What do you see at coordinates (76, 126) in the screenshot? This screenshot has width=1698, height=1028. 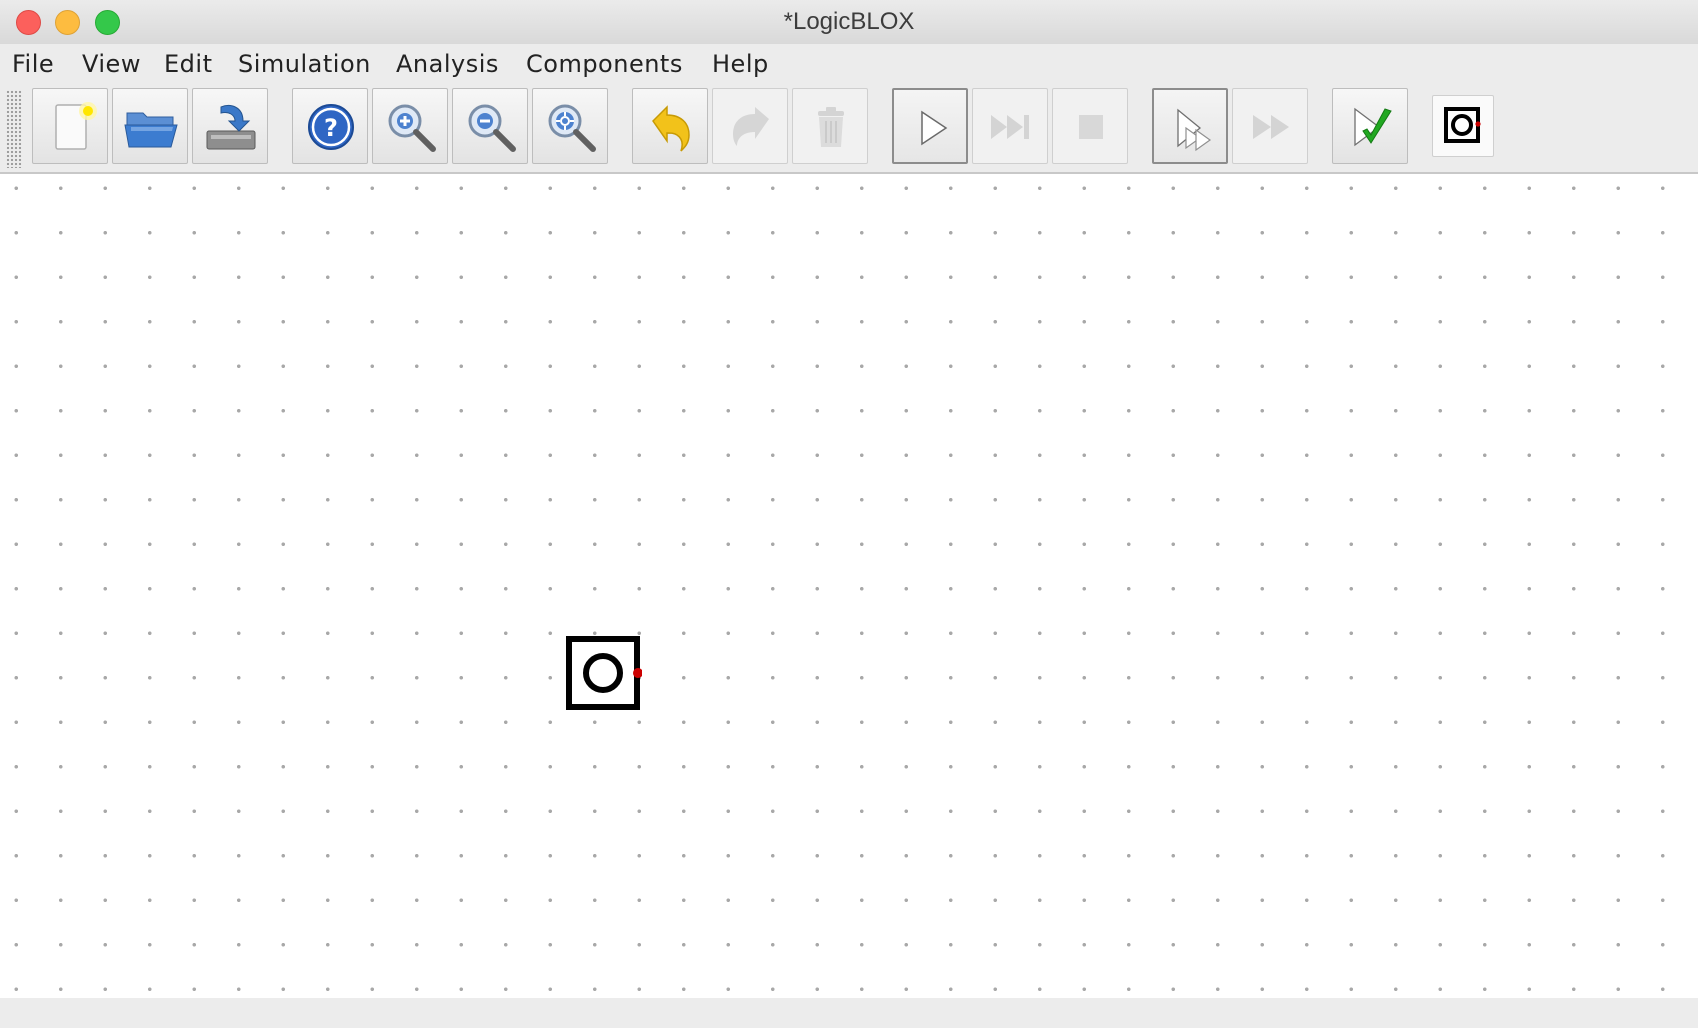 I see `new-file-icon` at bounding box center [76, 126].